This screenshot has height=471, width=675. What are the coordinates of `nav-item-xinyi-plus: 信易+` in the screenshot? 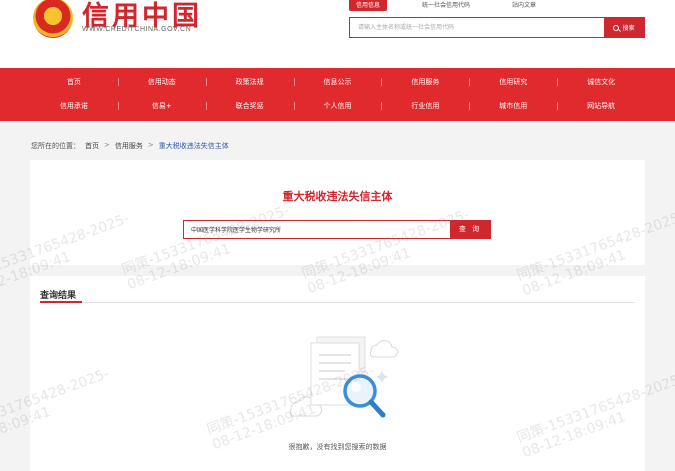 It's located at (161, 106).